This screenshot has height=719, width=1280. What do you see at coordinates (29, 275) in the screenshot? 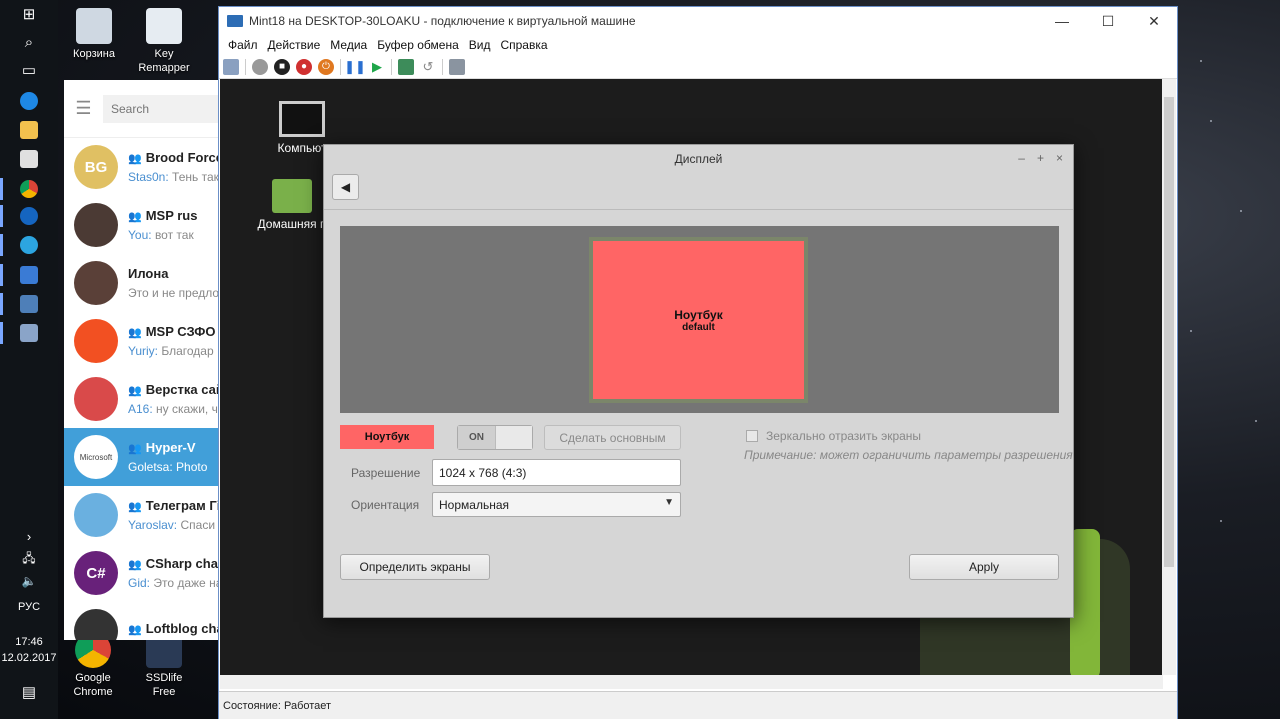
I see `app-icon` at bounding box center [29, 275].